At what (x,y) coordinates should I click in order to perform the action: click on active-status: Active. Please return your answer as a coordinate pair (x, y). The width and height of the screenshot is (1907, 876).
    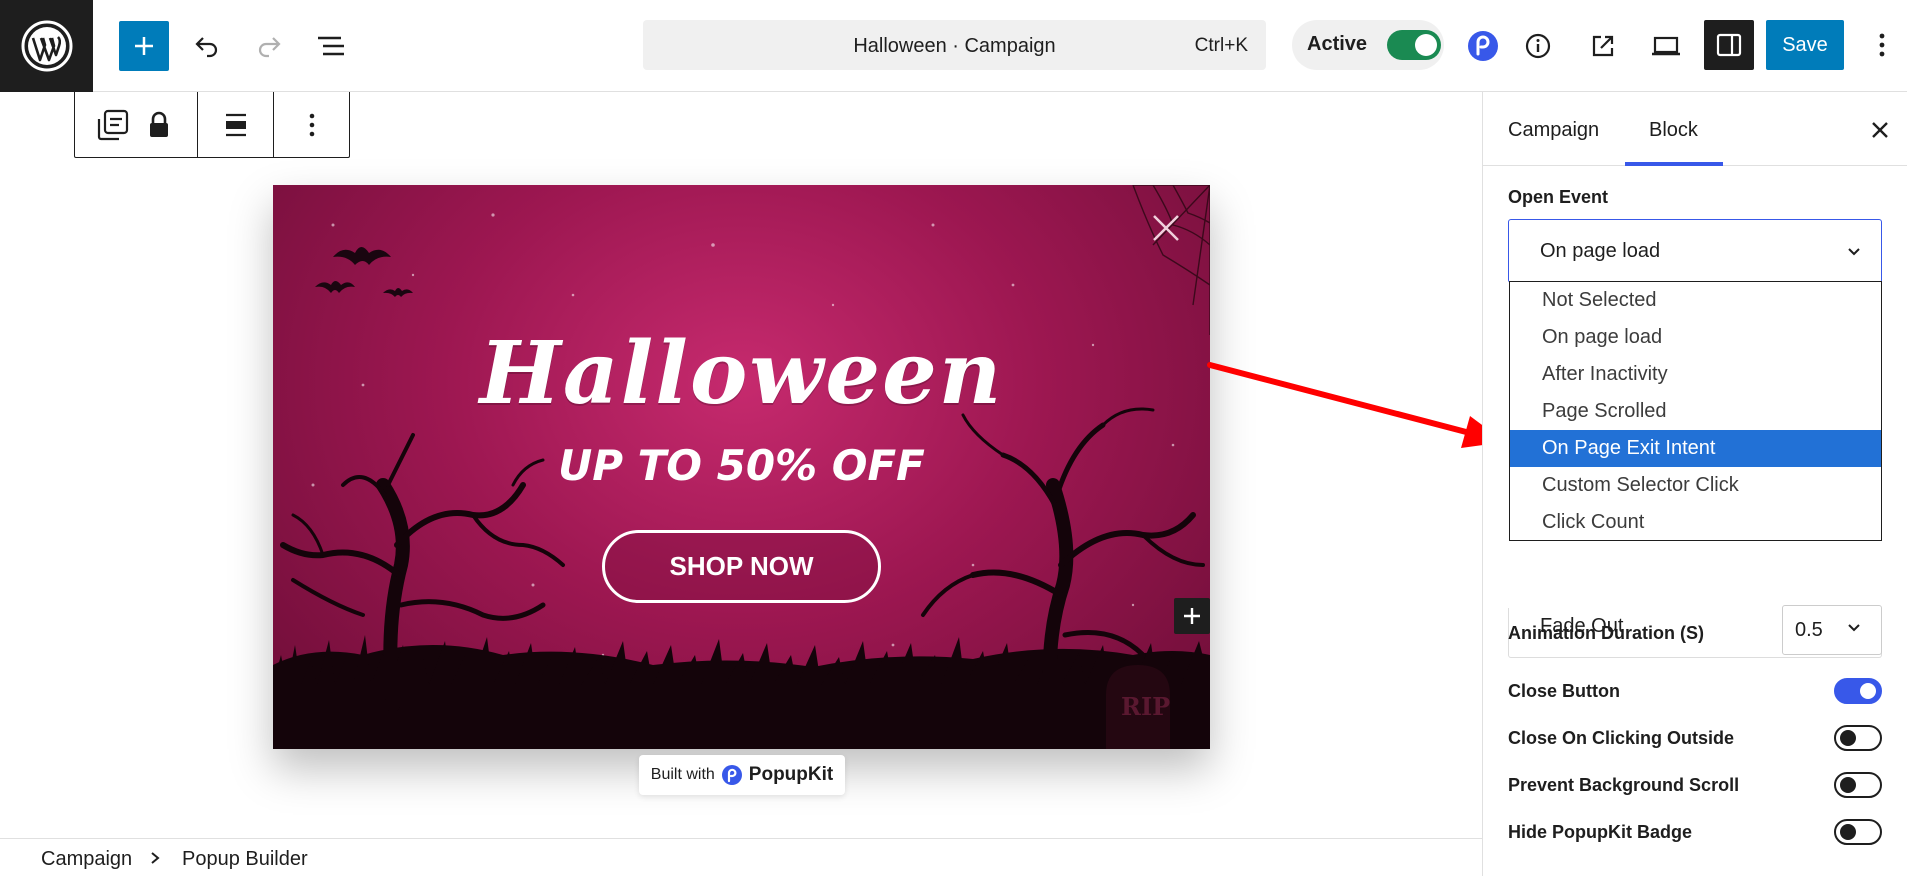
    Looking at the image, I should click on (1368, 45).